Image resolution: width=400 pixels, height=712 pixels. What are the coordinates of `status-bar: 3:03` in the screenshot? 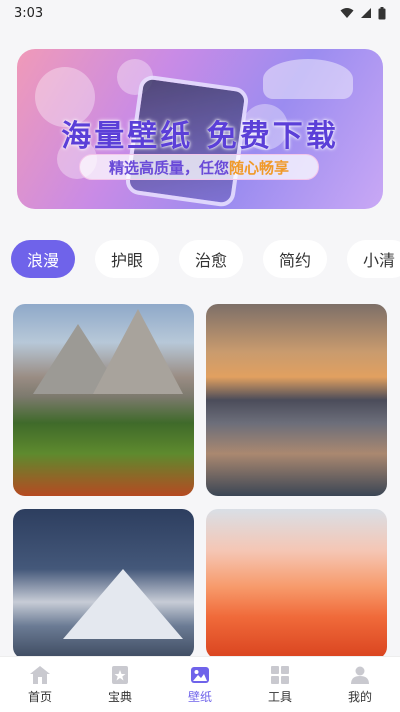 It's located at (200, 13).